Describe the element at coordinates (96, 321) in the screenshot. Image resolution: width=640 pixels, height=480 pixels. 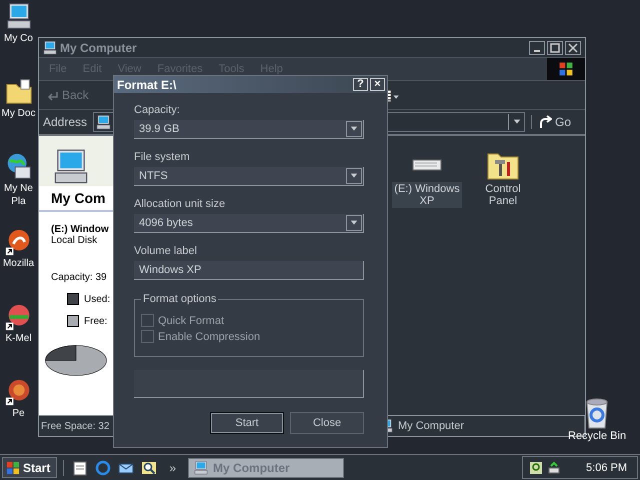
I see `legend-label: Free:` at that location.